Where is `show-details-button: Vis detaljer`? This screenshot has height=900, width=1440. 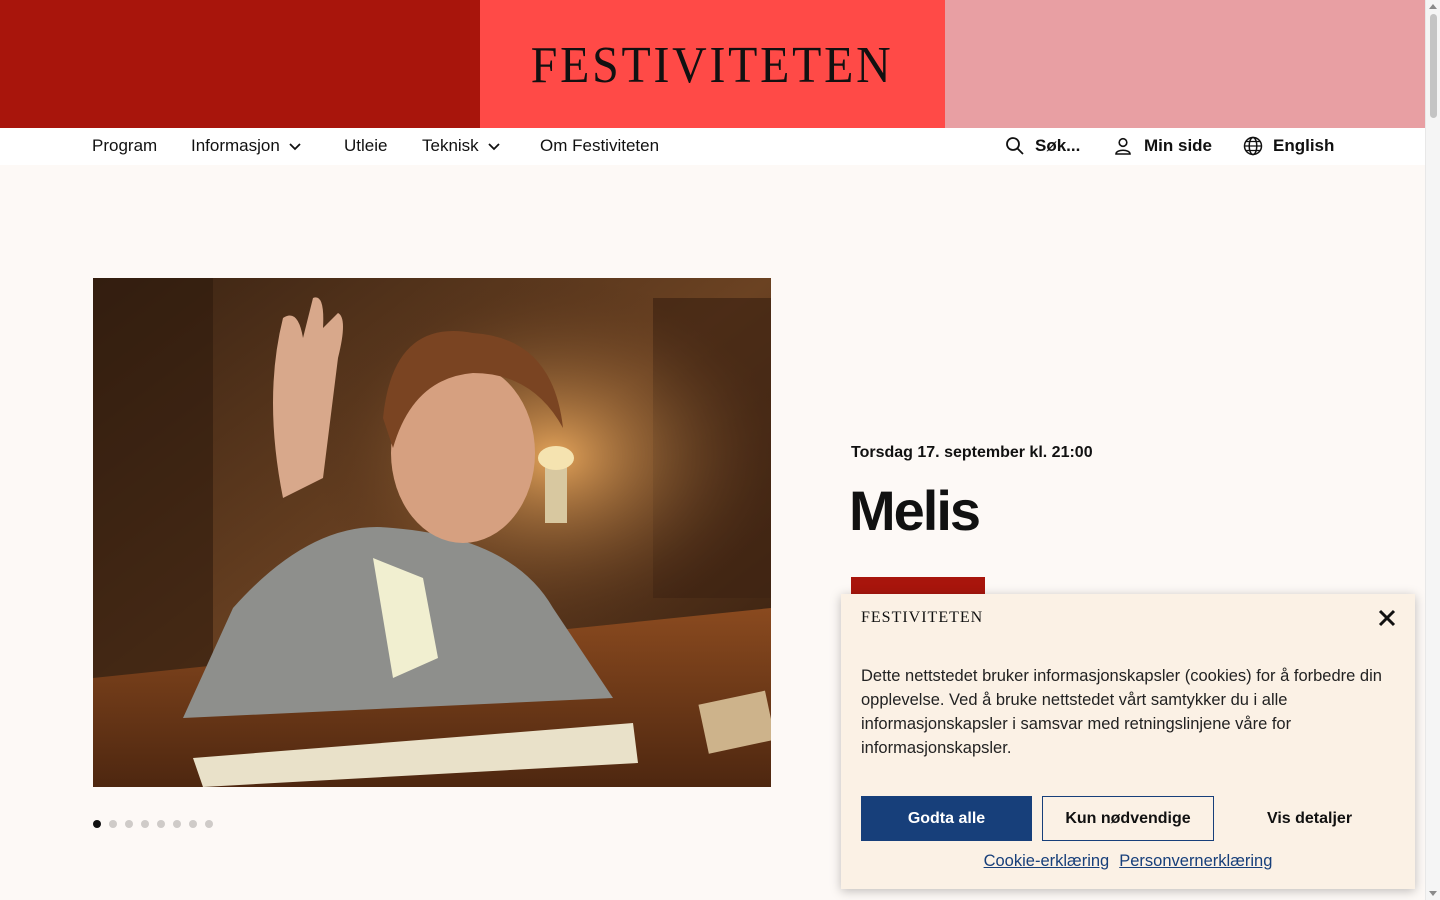 show-details-button: Vis detaljer is located at coordinates (1309, 818).